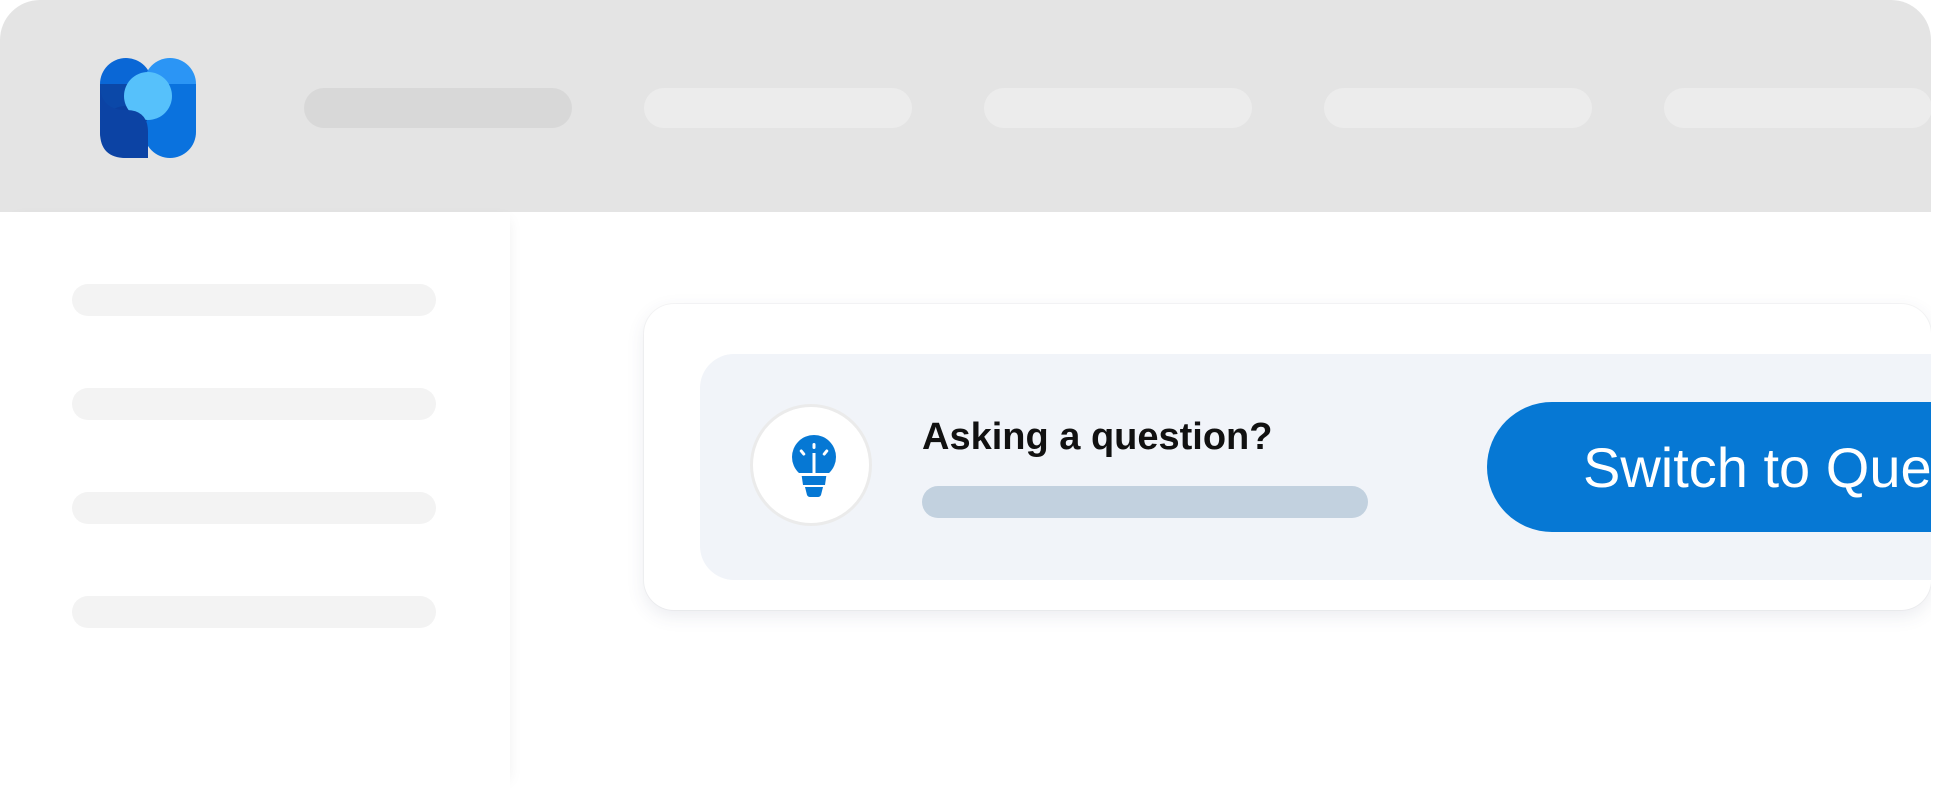 Image resolution: width=1956 pixels, height=788 pixels. What do you see at coordinates (1709, 467) in the screenshot?
I see `switch-to-question-button: Switch to Question` at bounding box center [1709, 467].